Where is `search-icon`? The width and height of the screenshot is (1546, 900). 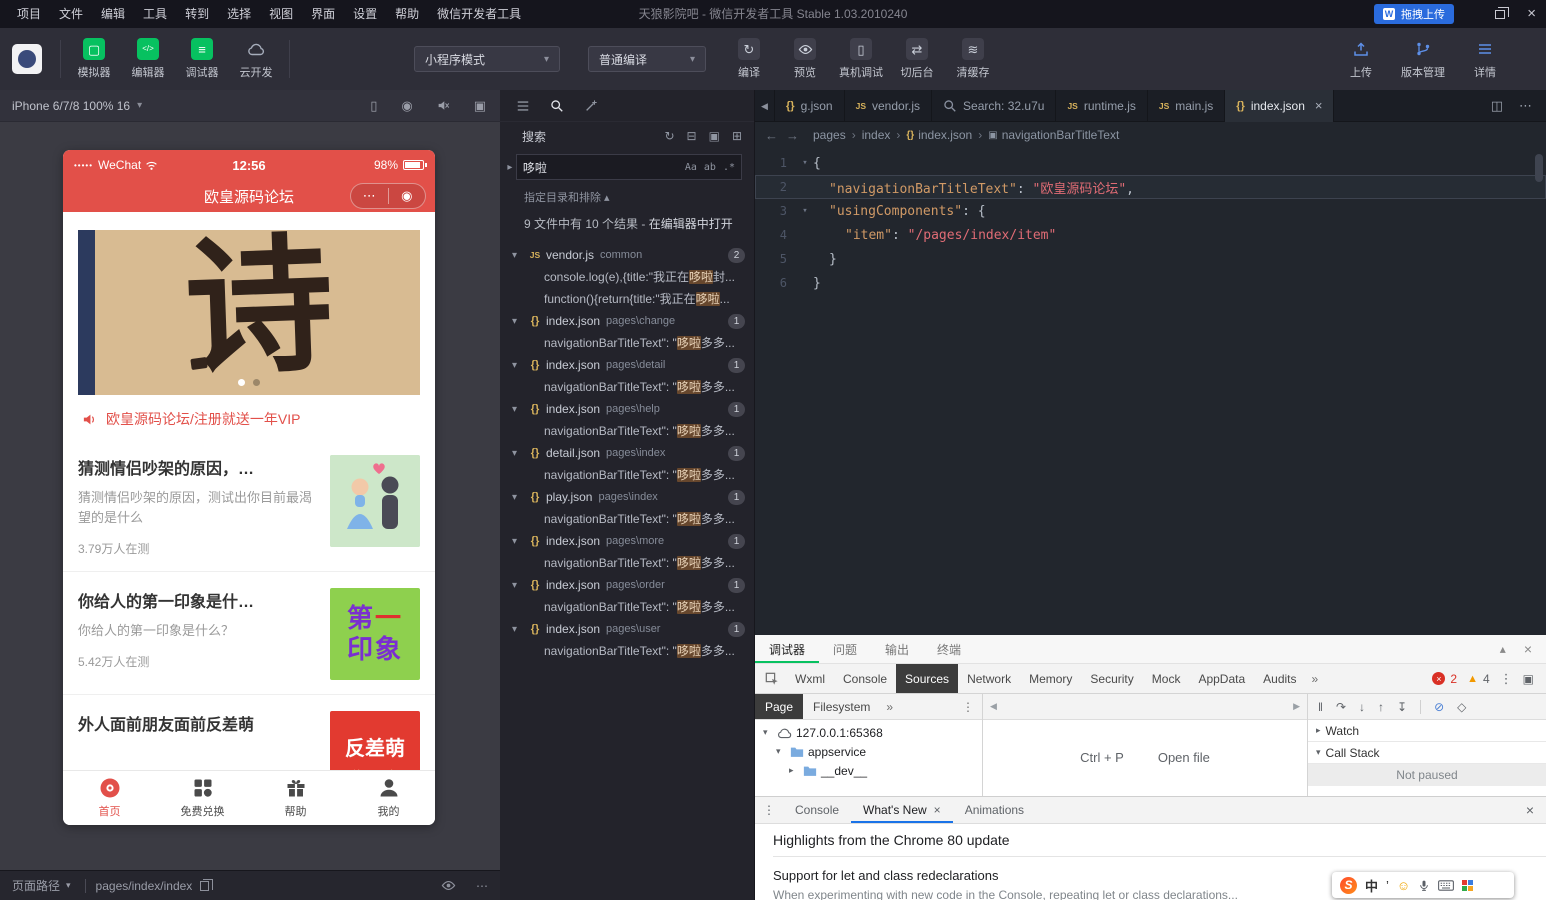
search-icon is located at coordinates (557, 106).